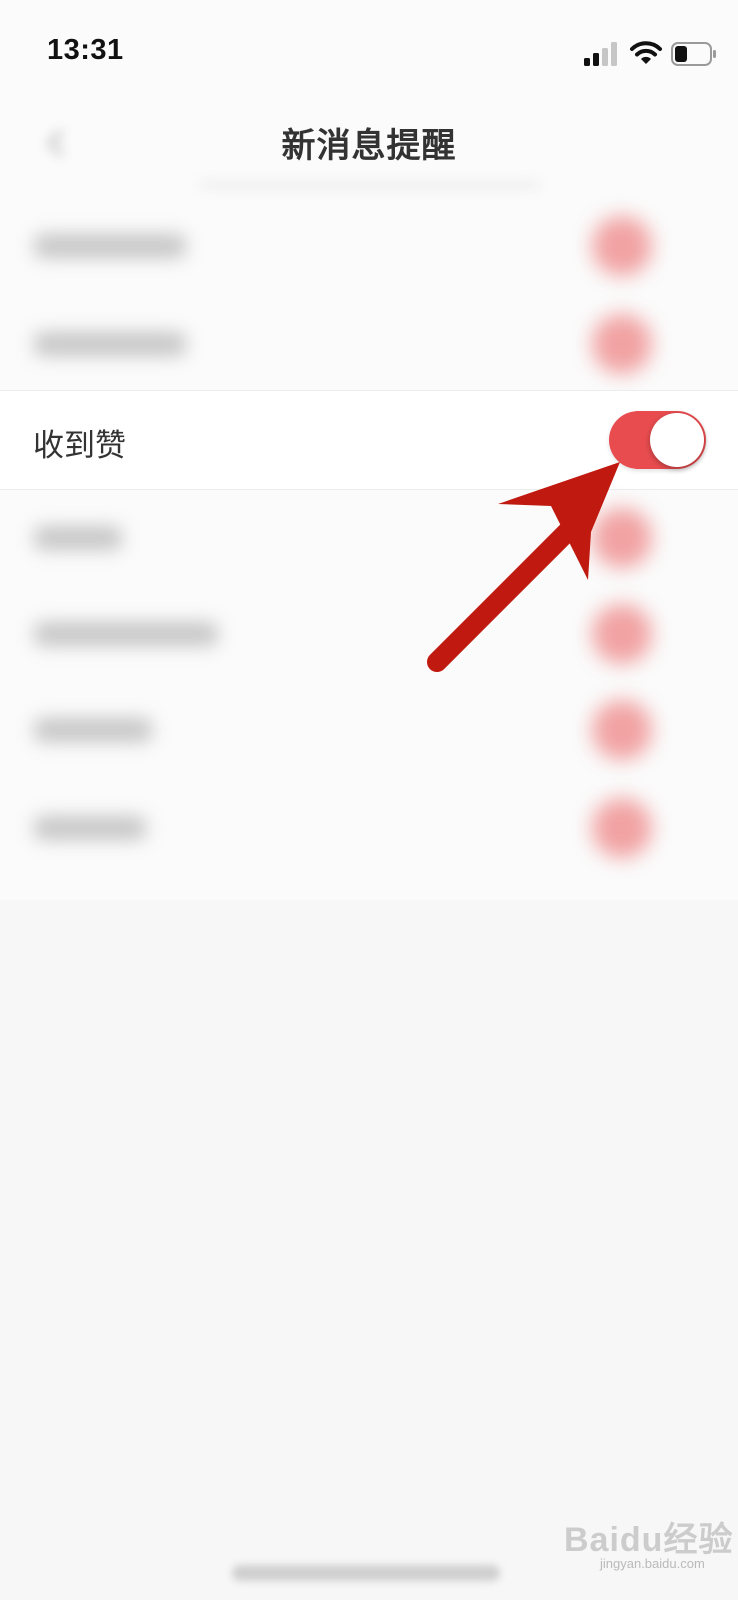 This screenshot has width=738, height=1600. I want to click on settings-row-likes: 收到赞, so click(369, 440).